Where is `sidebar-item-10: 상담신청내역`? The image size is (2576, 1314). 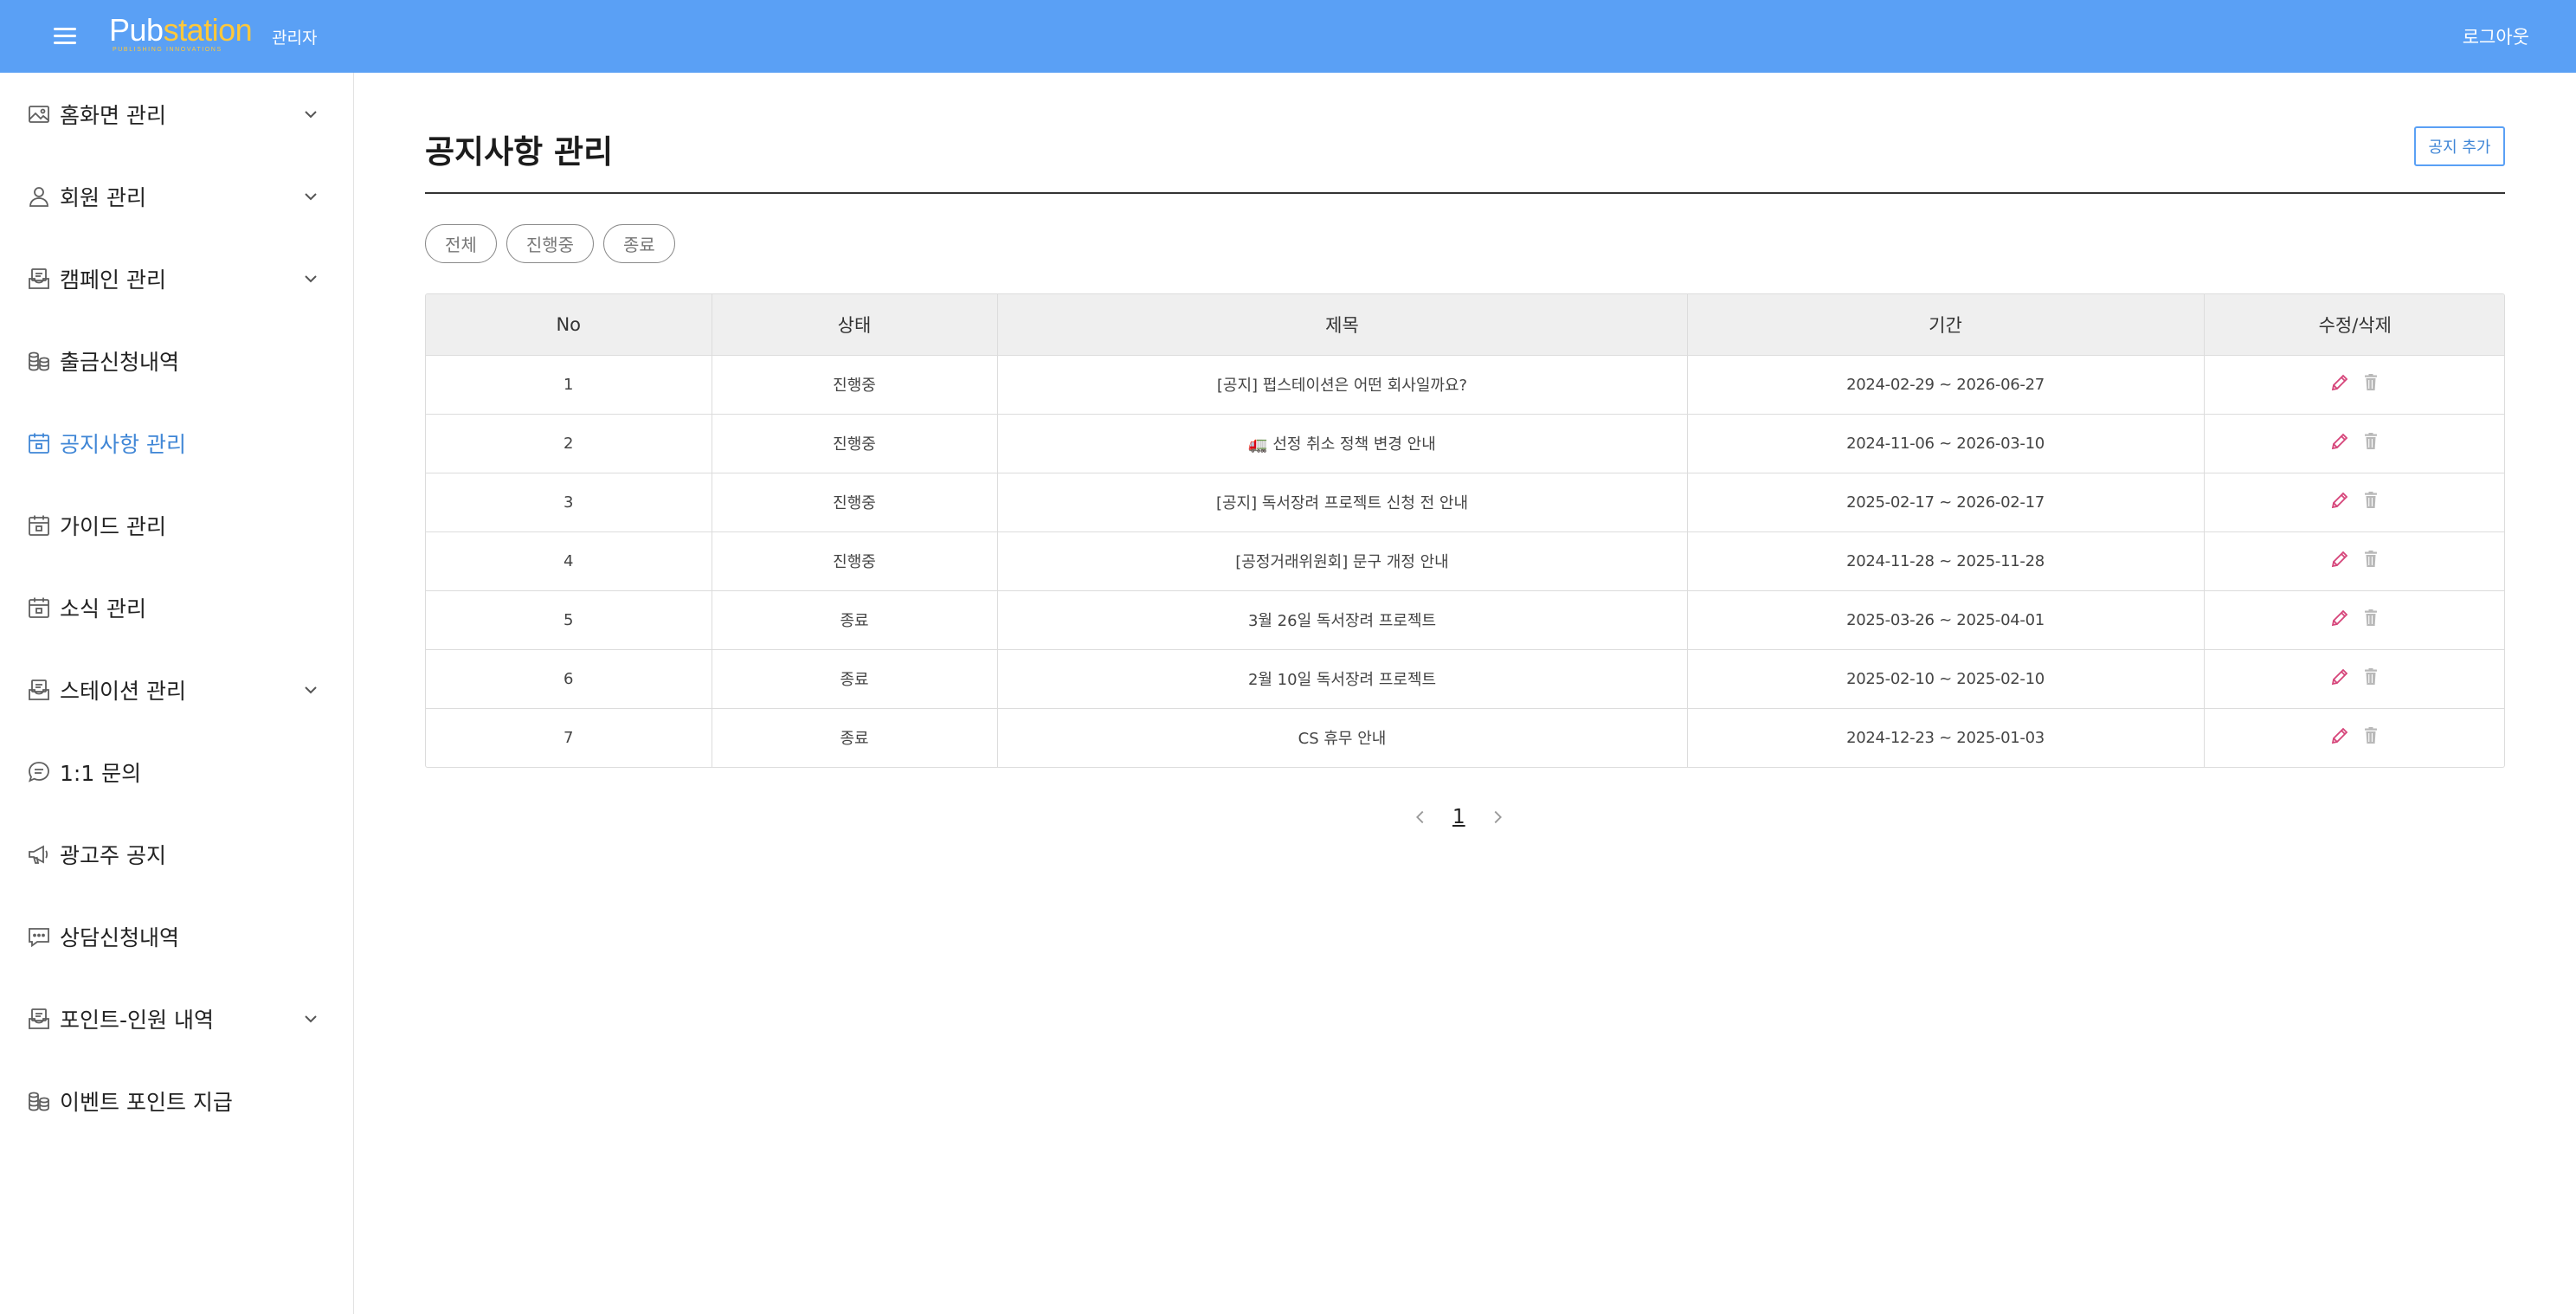
sidebar-item-10: 상담신청내역 is located at coordinates (176, 936).